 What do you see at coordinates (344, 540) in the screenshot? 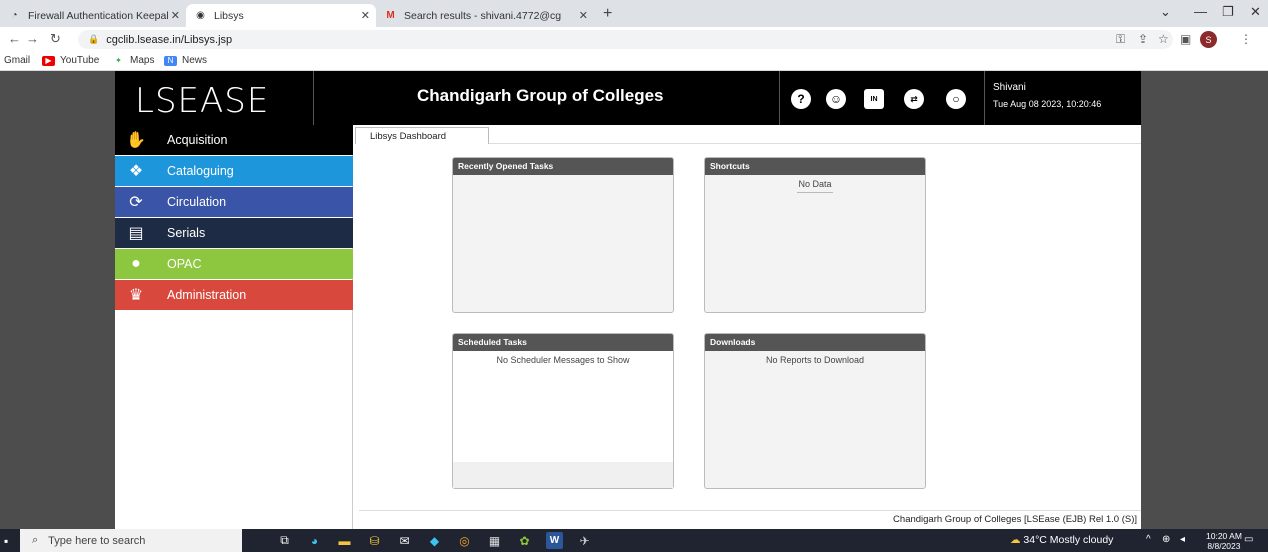
I see `file-explorer-icon: ▬` at bounding box center [344, 540].